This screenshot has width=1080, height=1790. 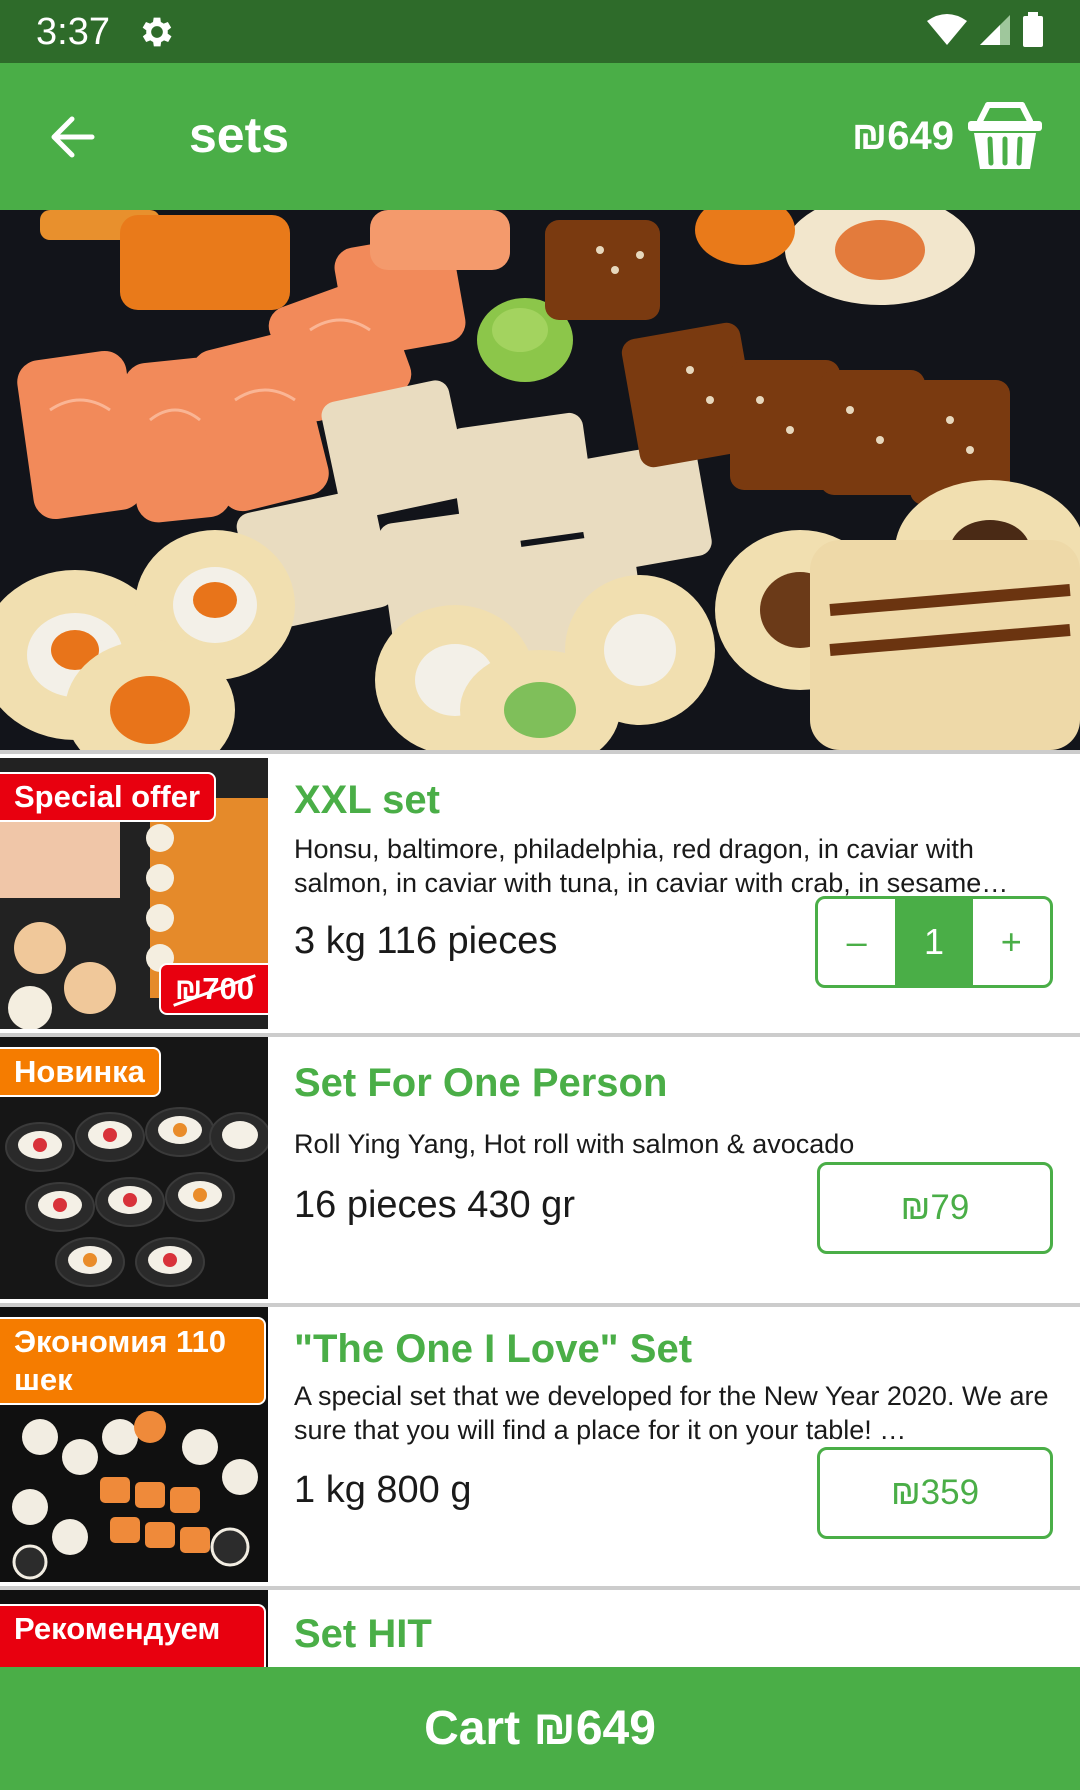 I want to click on status-indicators, so click(x=985, y=30).